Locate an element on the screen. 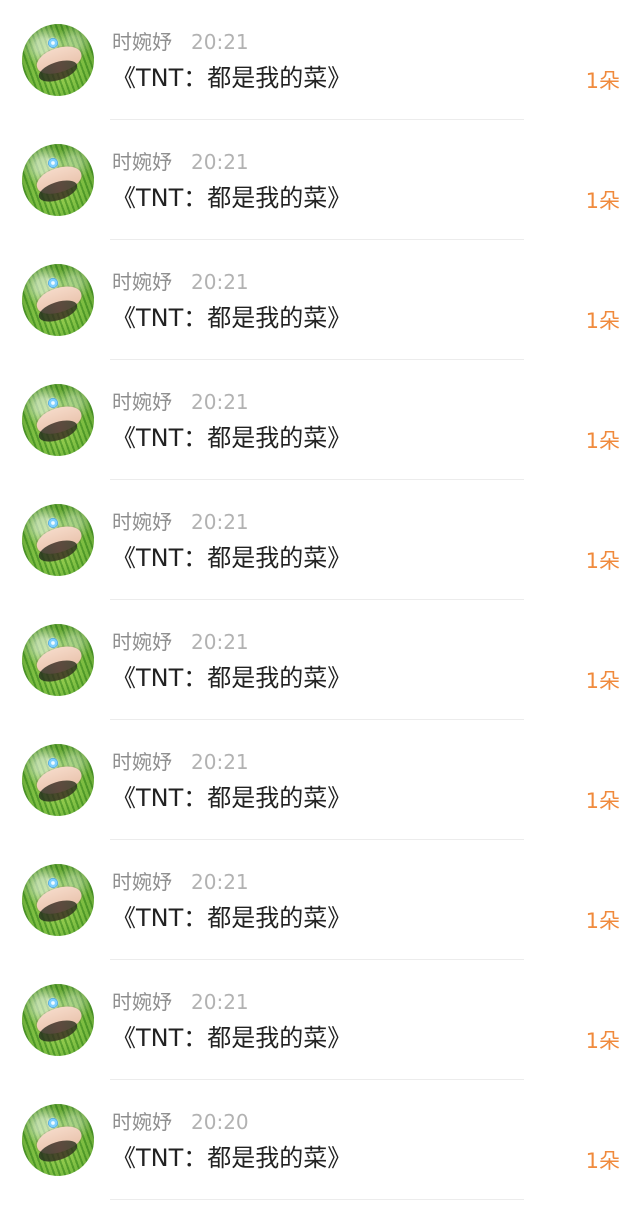 Image resolution: width=640 pixels, height=1207 pixels. timestamp: 20:20 is located at coordinates (220, 1122).